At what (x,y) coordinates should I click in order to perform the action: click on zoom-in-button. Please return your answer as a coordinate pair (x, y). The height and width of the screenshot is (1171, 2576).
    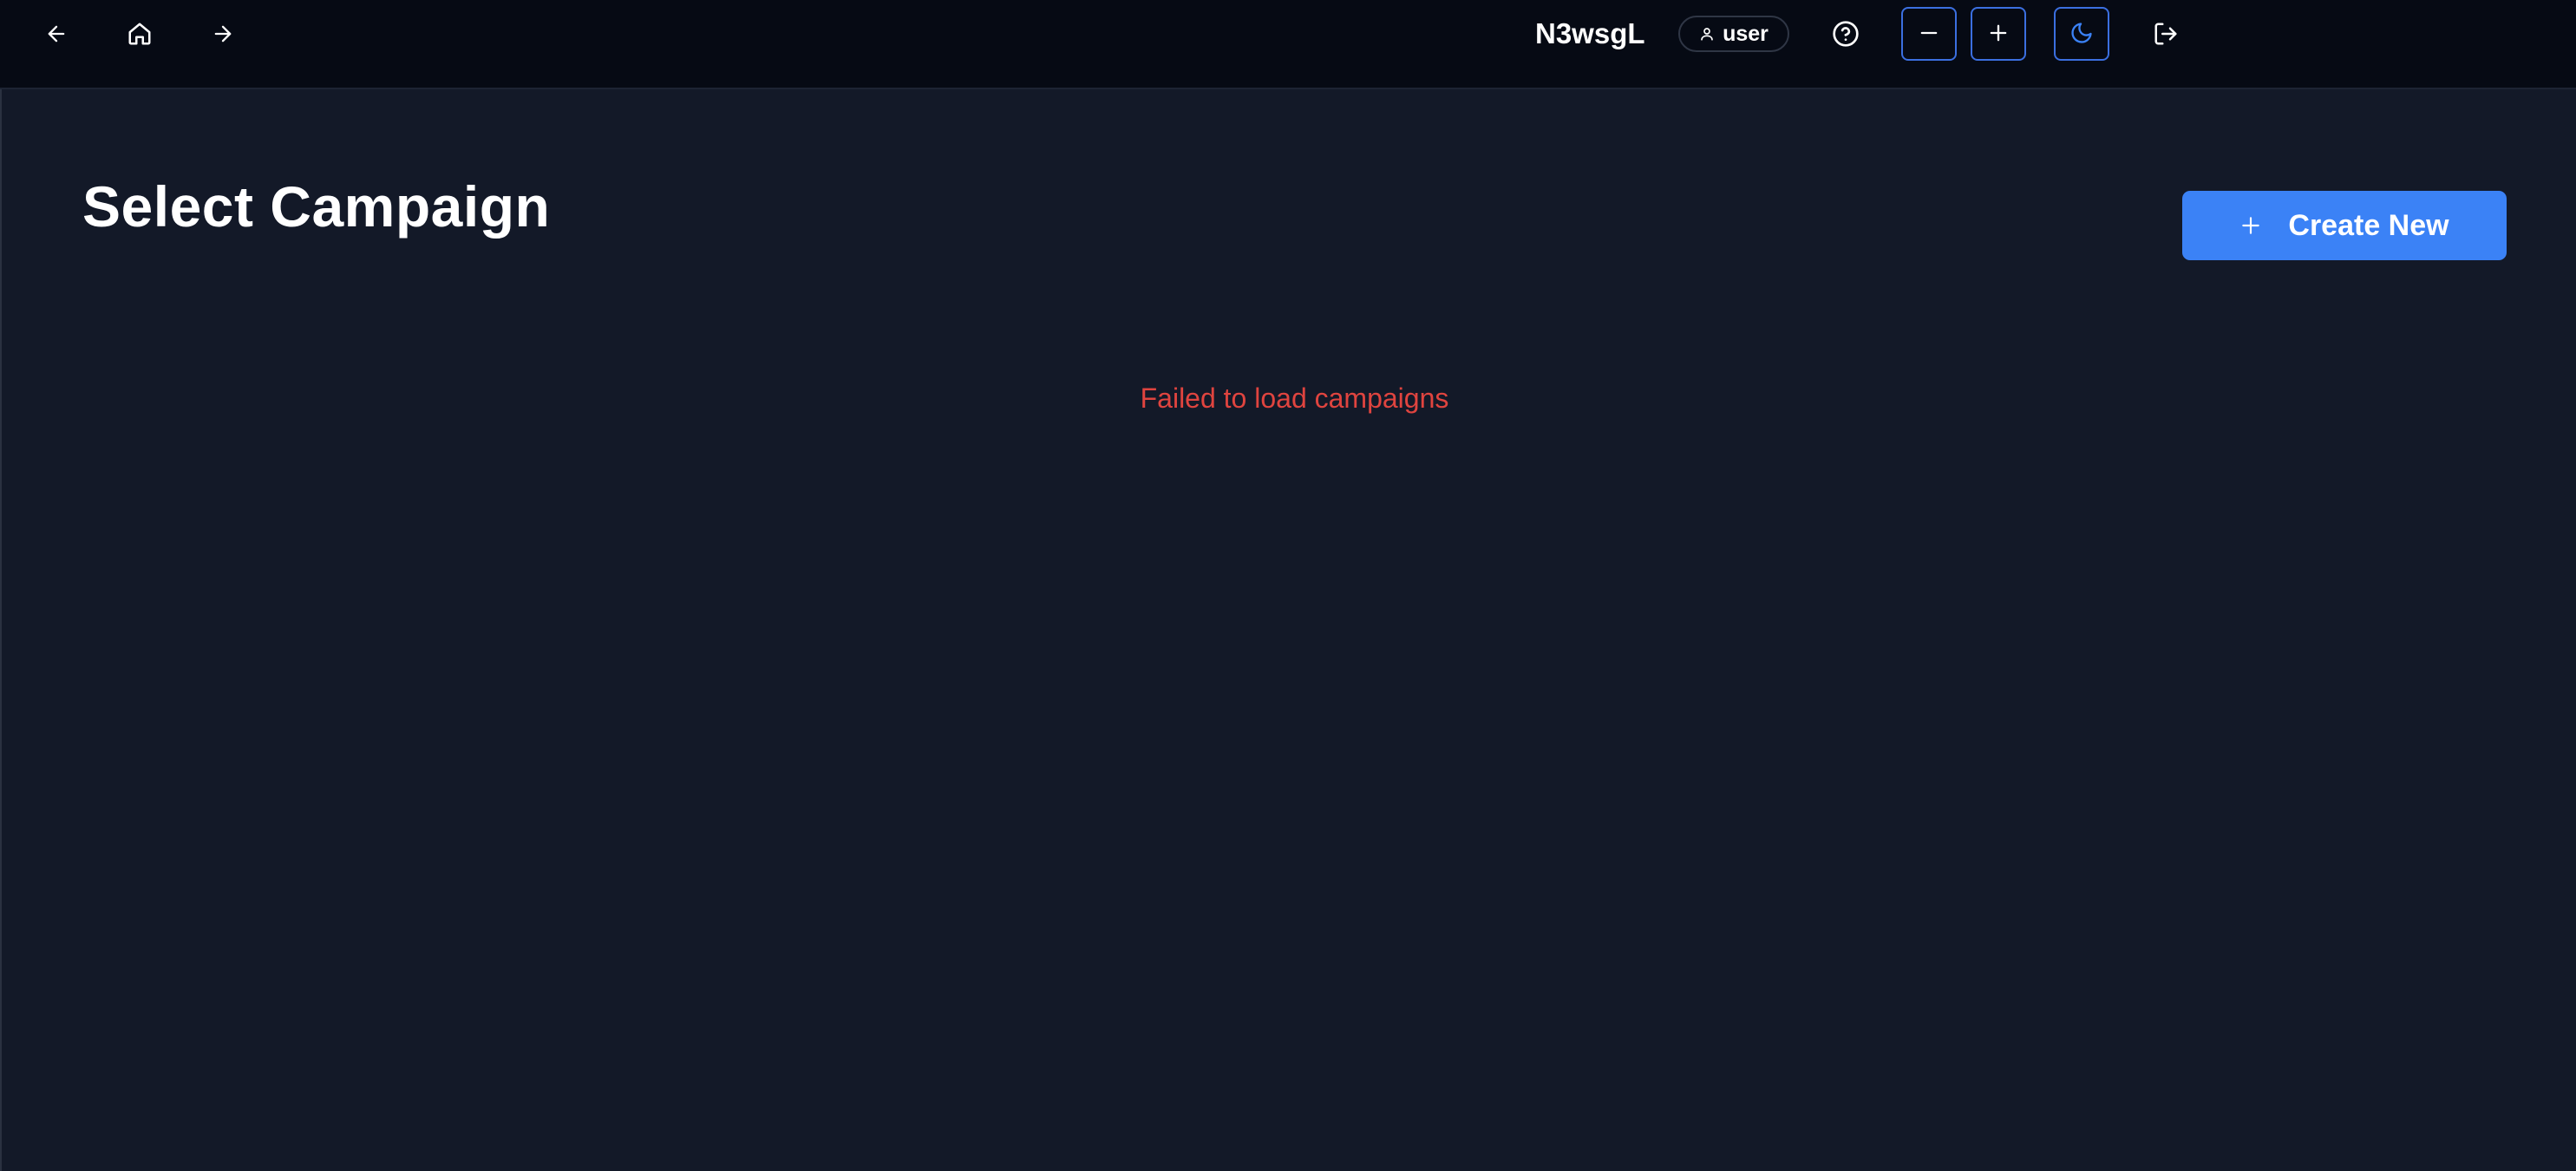
    Looking at the image, I should click on (1998, 34).